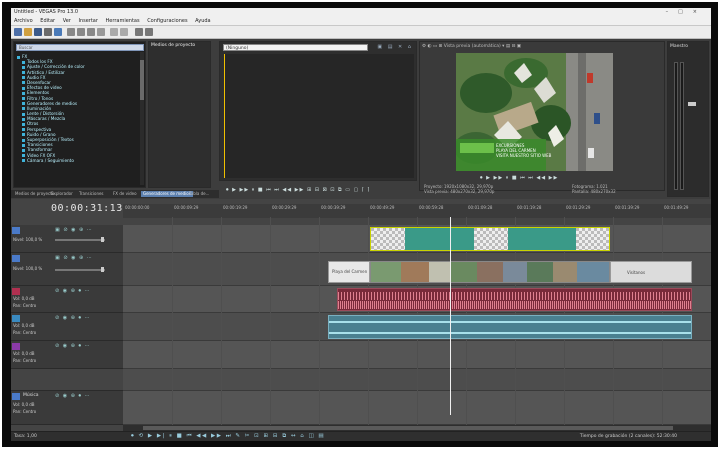  I want to click on track-header-2: ▣ ⊘ ◉ ⊕ ⋯ Nivel: 100,0 %, so click(67, 269).